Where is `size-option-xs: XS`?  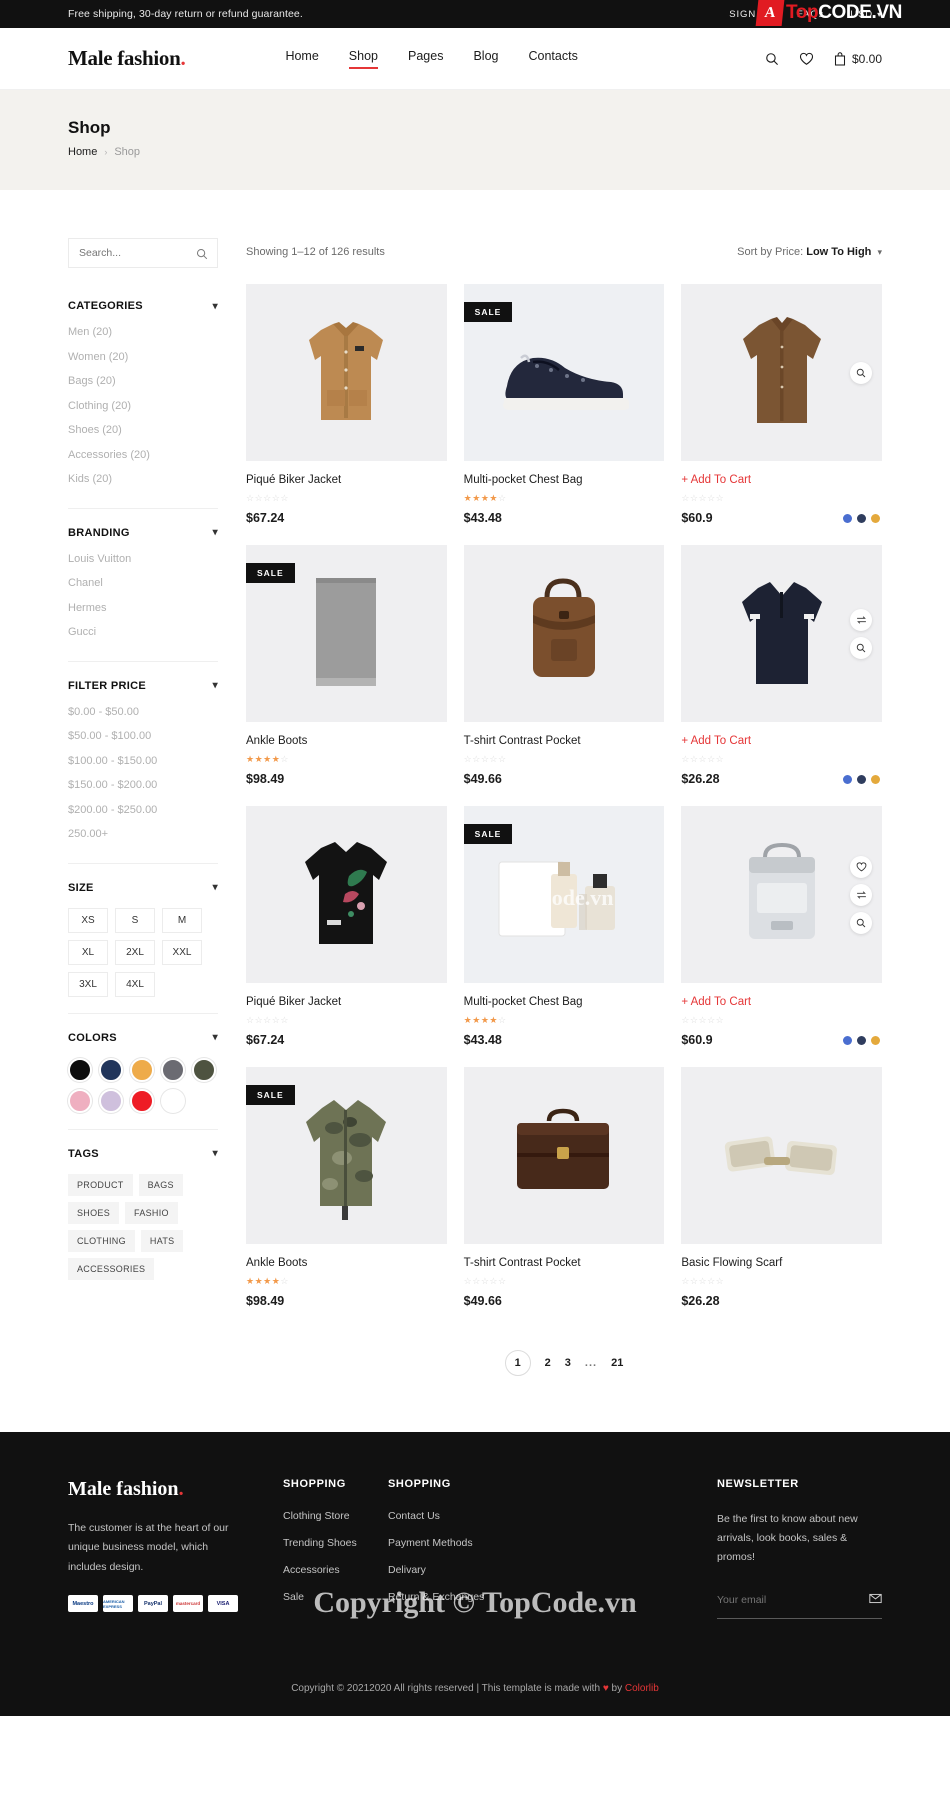
size-option-xs: XS is located at coordinates (88, 920).